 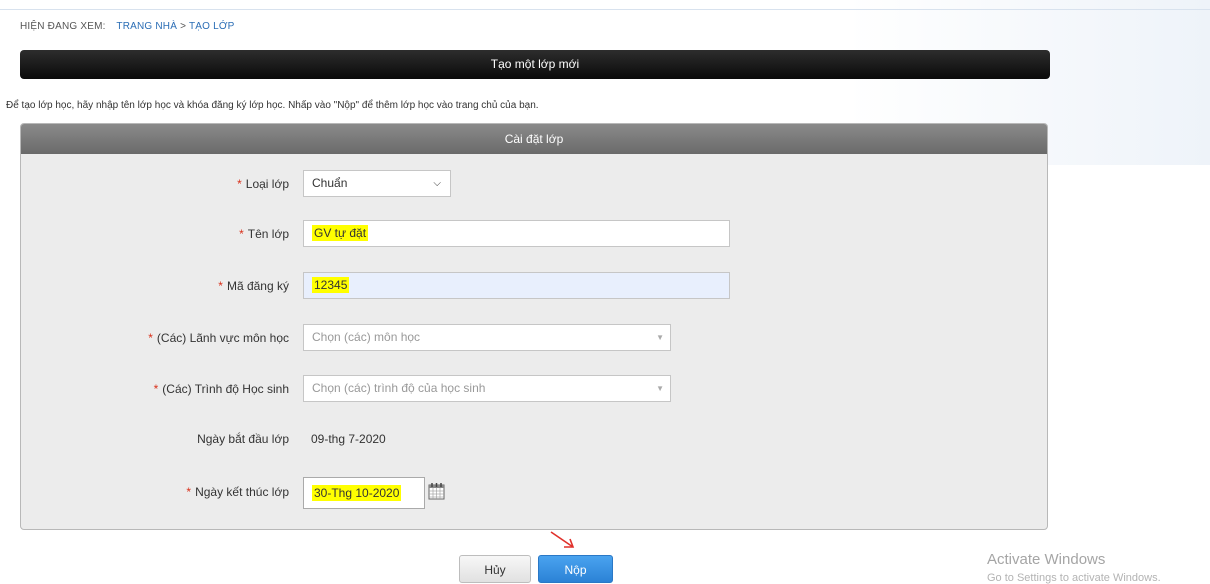 I want to click on breadcrumb-home-link: TRANG NHÀ, so click(x=146, y=26).